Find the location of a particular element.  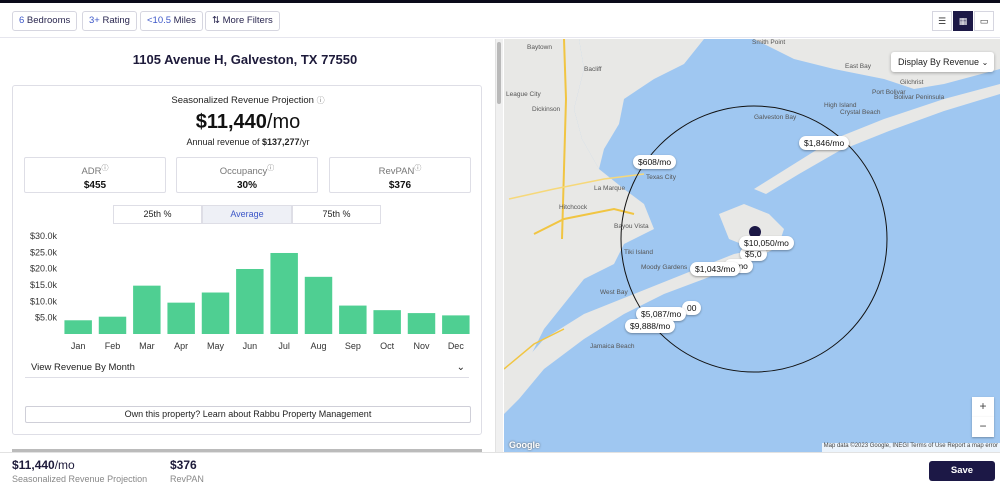

place-label: High Island is located at coordinates (840, 105).